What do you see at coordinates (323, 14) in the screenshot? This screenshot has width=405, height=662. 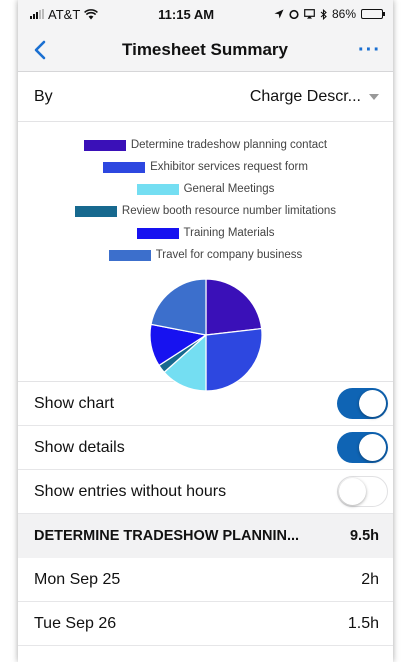 I see `bluetooth-icon` at bounding box center [323, 14].